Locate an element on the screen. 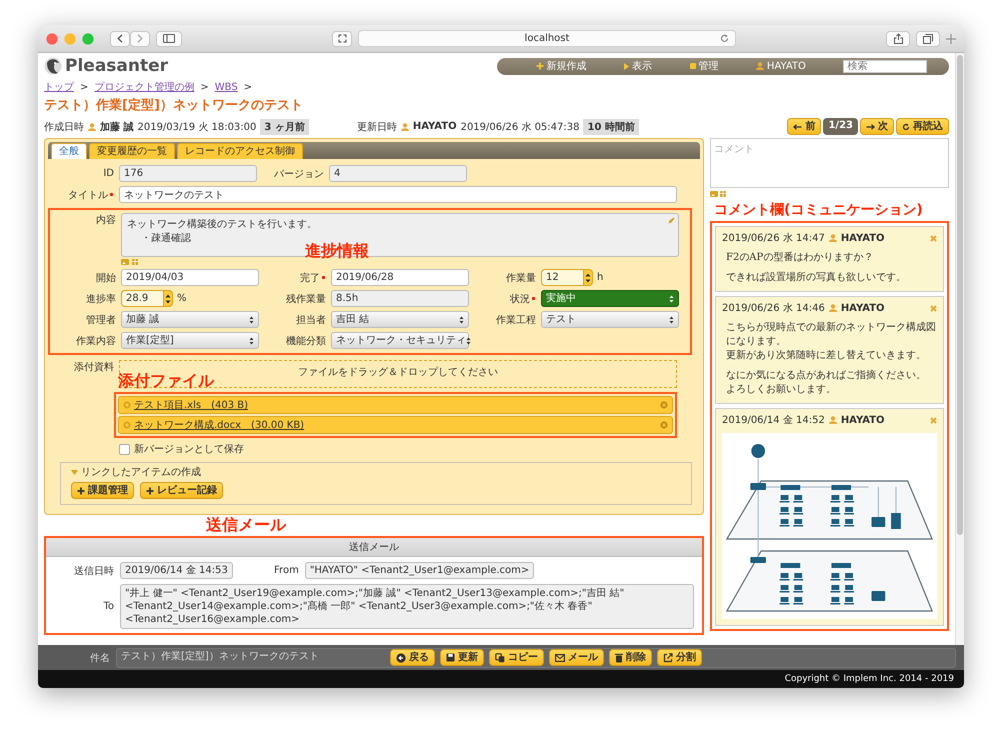 This screenshot has width=1000, height=736. dropdown: 作業[定型] is located at coordinates (190, 340).